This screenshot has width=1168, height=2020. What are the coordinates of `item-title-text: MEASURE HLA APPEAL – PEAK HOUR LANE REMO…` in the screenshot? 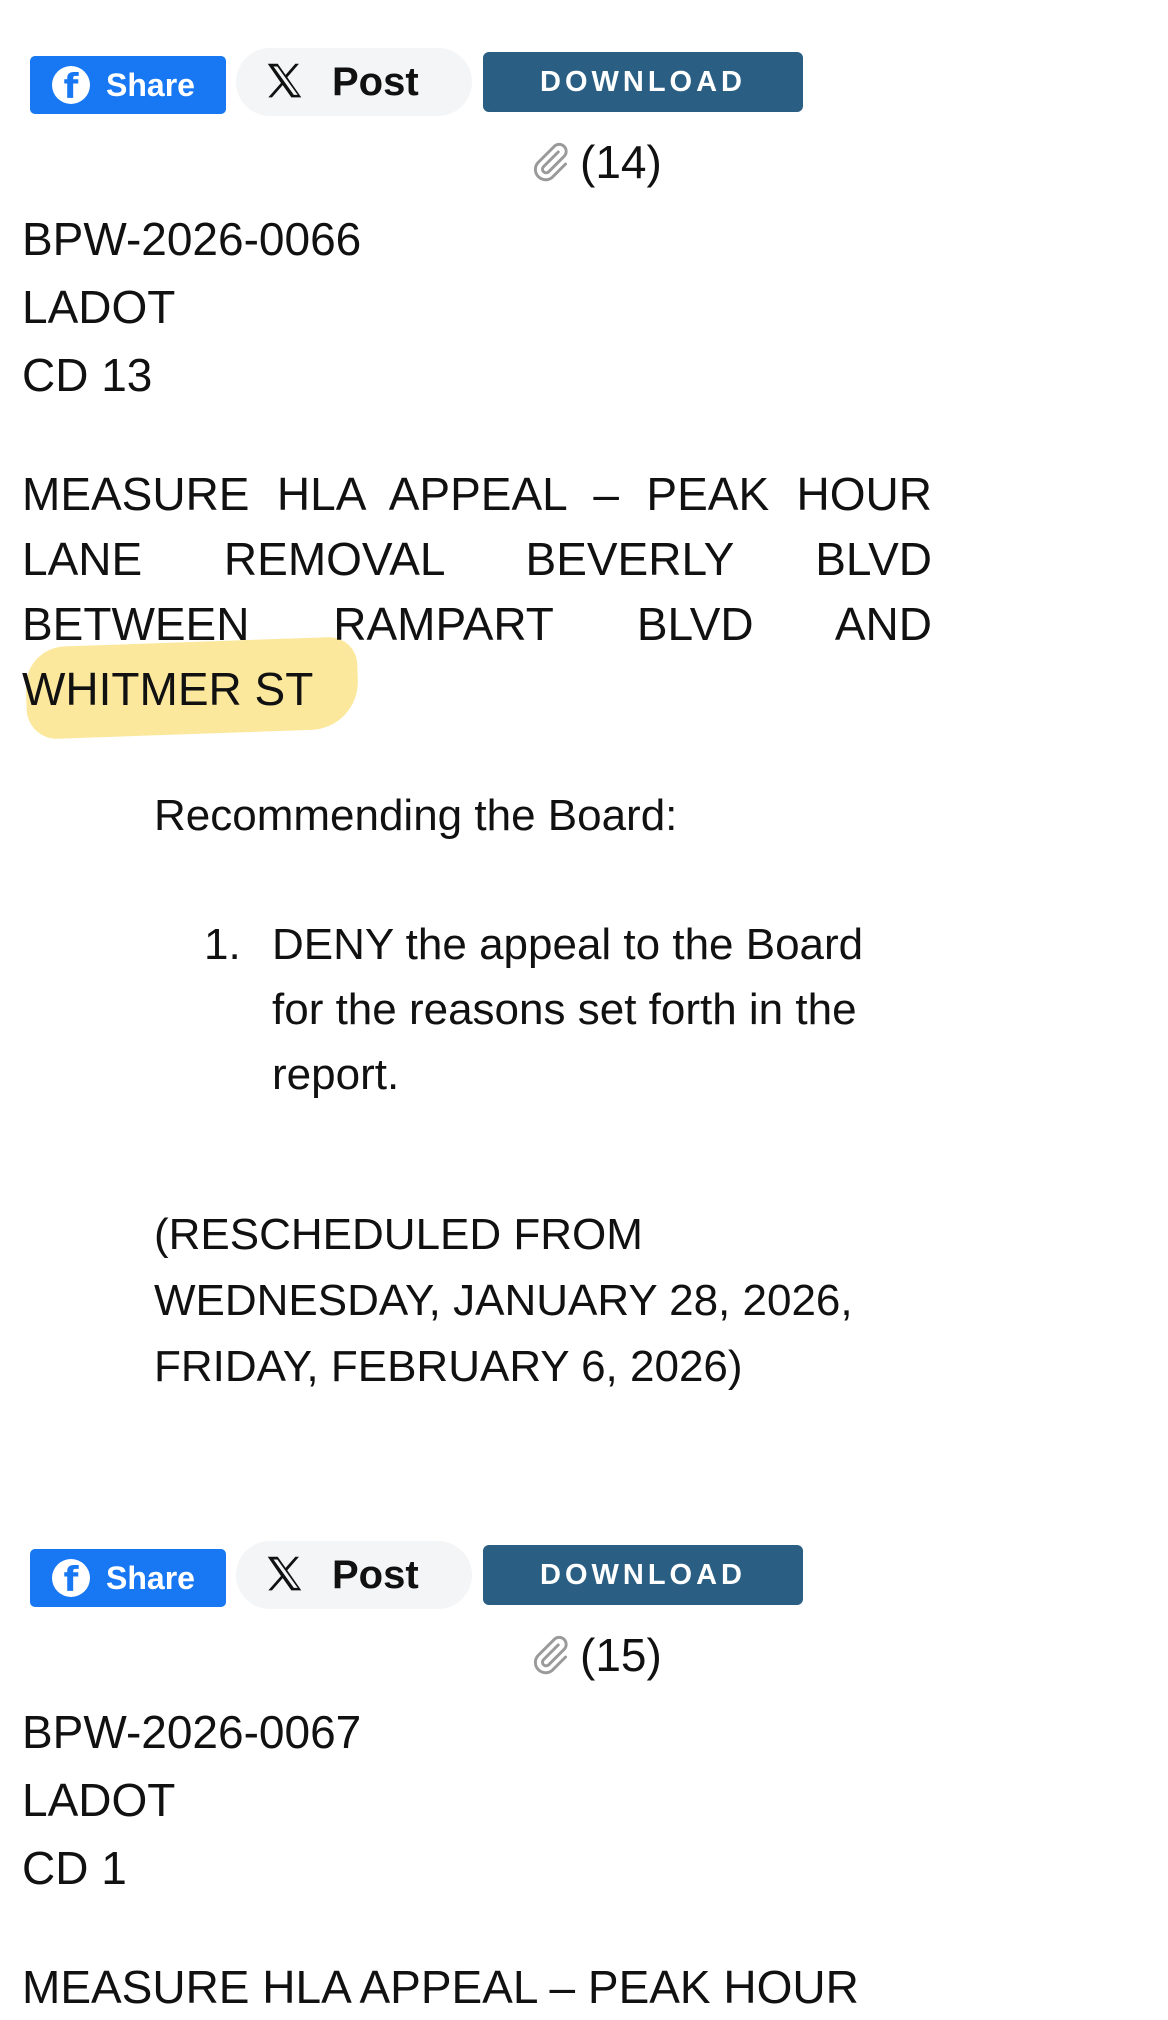 It's located at (477, 591).